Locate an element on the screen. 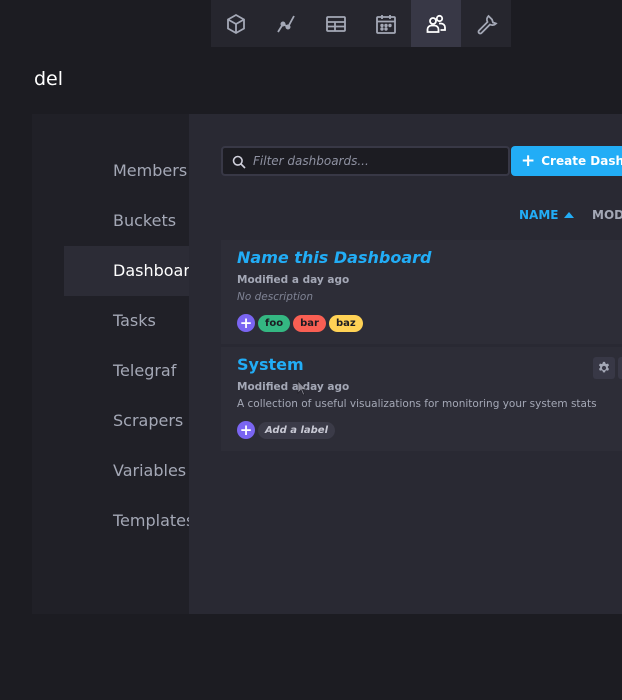 This screenshot has width=622, height=700. nav-graph-button is located at coordinates (286, 23).